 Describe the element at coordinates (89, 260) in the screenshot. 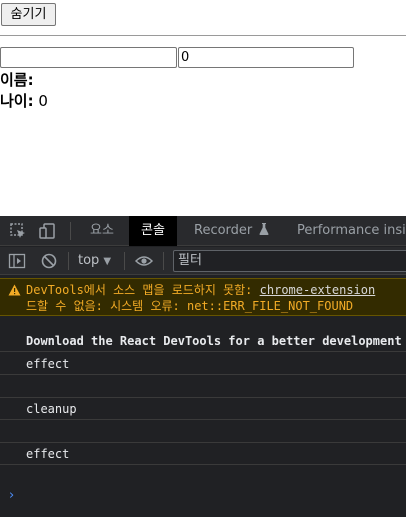

I see `context-select-value: top` at that location.